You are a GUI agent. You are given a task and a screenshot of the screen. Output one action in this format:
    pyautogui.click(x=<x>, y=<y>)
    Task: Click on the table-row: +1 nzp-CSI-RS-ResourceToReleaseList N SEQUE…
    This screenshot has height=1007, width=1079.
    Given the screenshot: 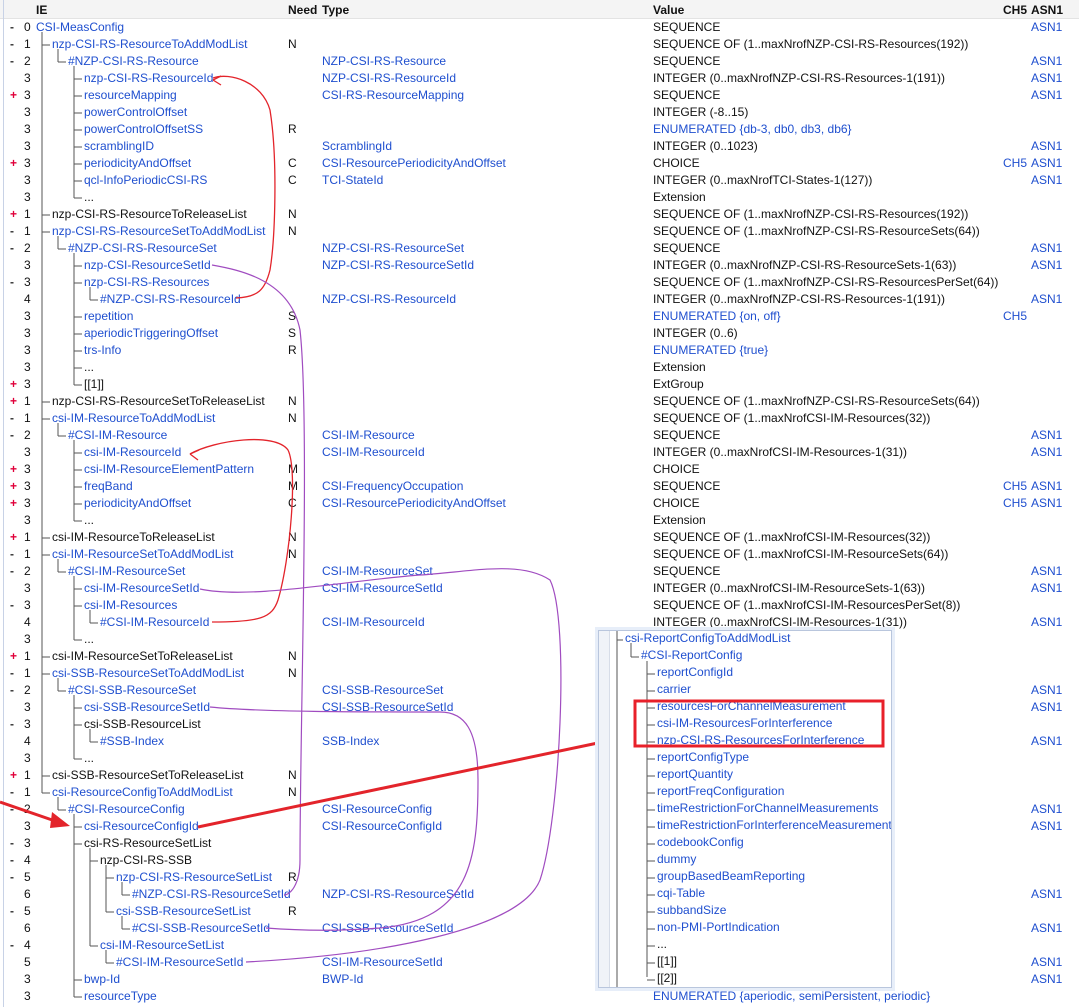 What is the action you would take?
    pyautogui.click(x=539, y=214)
    